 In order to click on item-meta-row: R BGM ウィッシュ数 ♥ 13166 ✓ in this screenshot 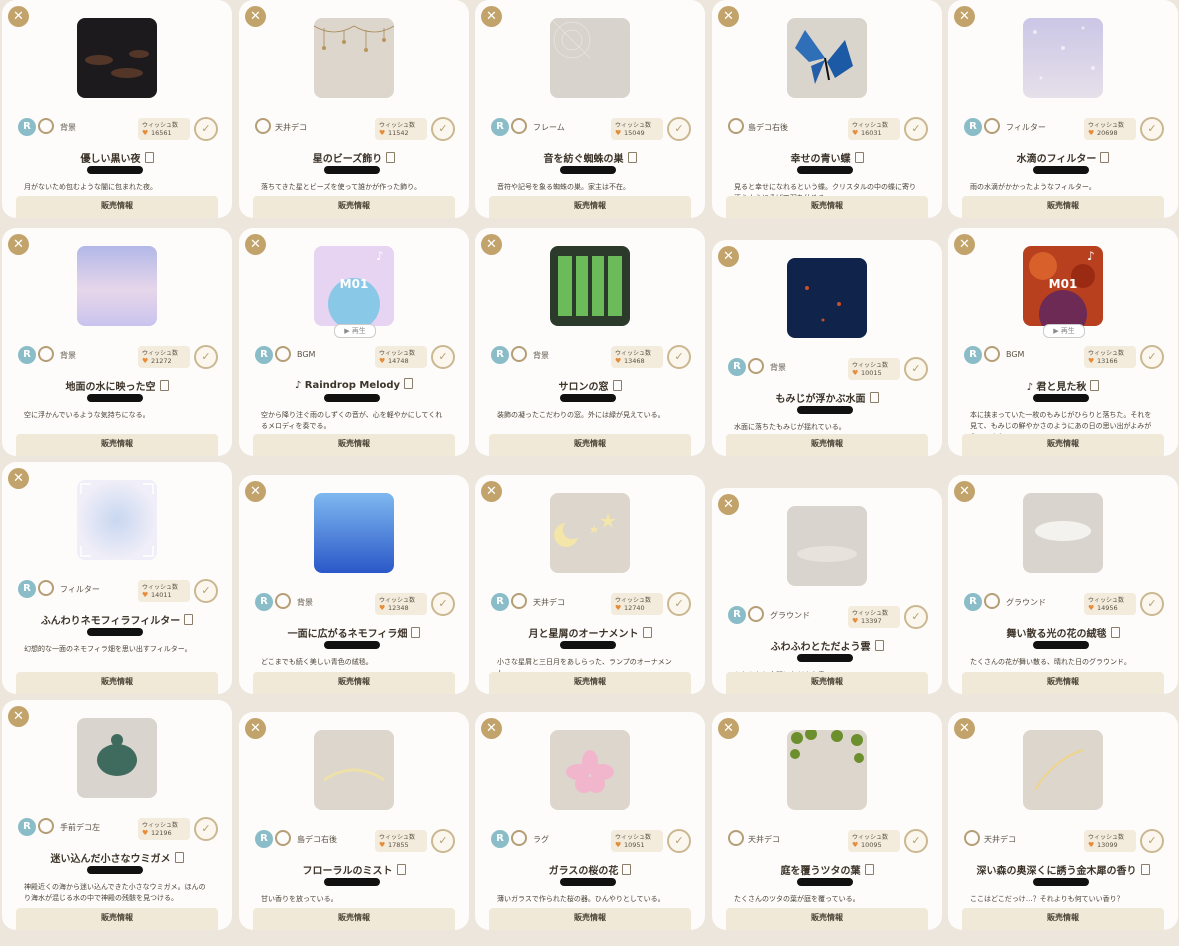, I will do `click(1063, 357)`.